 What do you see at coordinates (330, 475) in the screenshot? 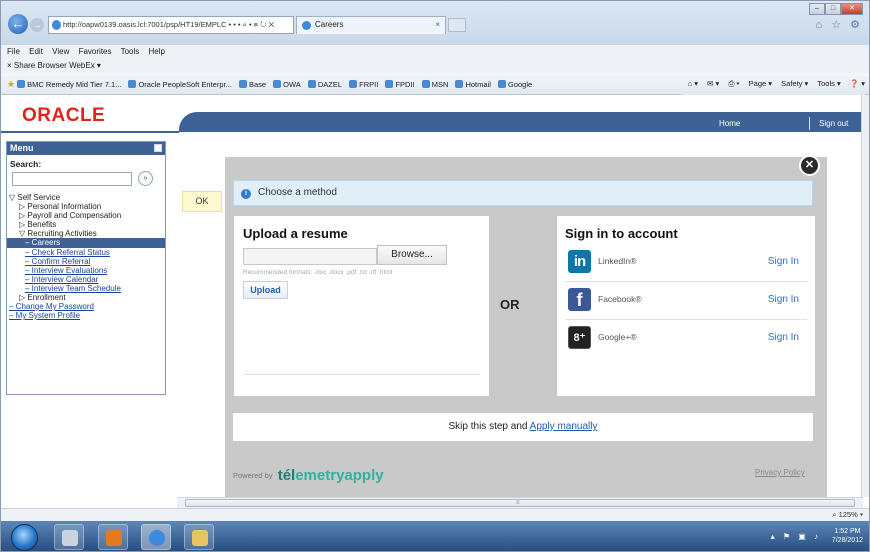
I see `telemetry-apply-logo: télemetryapply` at bounding box center [330, 475].